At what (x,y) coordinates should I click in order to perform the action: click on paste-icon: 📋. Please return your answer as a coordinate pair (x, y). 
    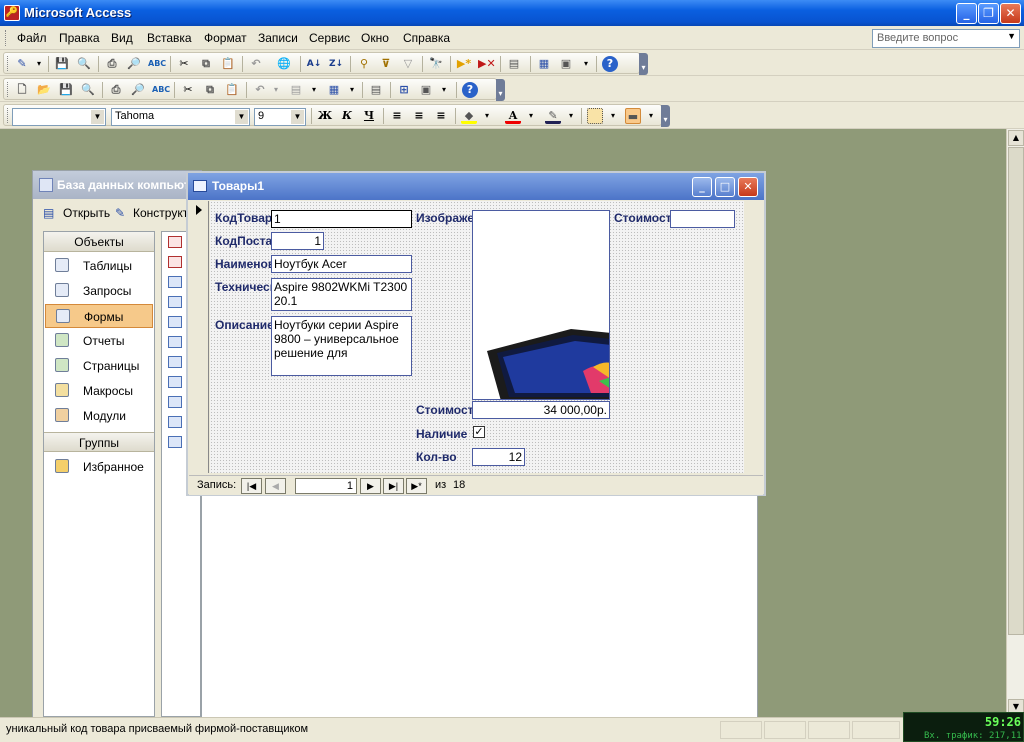
    Looking at the image, I should click on (228, 64).